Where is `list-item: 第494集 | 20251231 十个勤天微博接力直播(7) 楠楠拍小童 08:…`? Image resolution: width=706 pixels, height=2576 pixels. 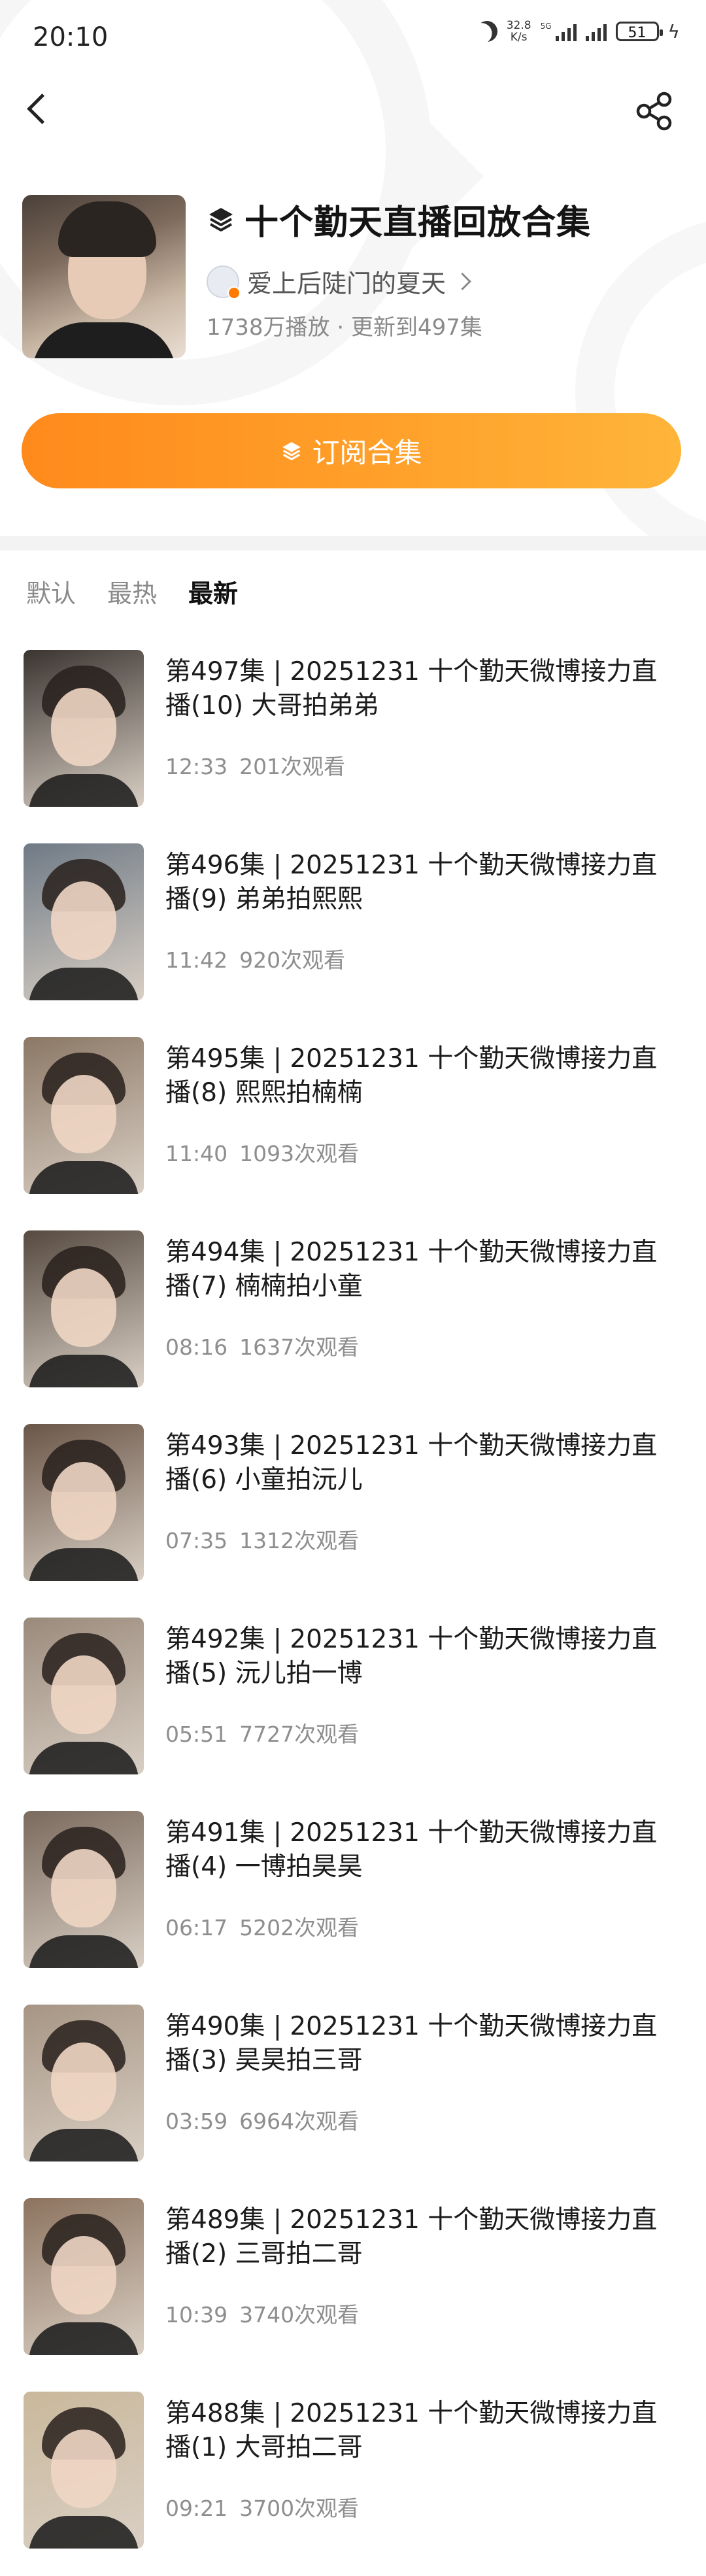
list-item: 第494集 | 20251231 十个勤天微博接力直播(7) 楠楠拍小童 08:… is located at coordinates (353, 1318).